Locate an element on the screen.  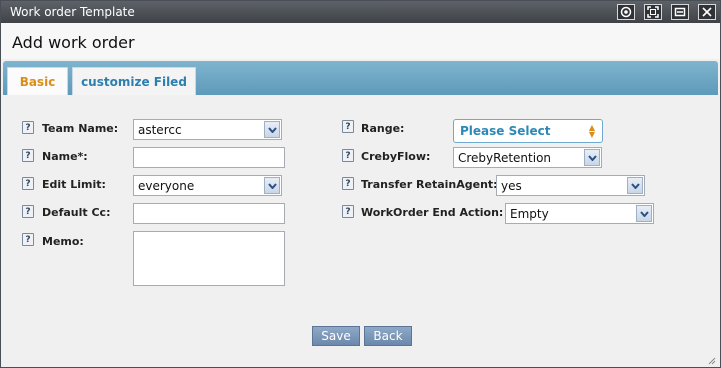
back-button: Back is located at coordinates (388, 336).